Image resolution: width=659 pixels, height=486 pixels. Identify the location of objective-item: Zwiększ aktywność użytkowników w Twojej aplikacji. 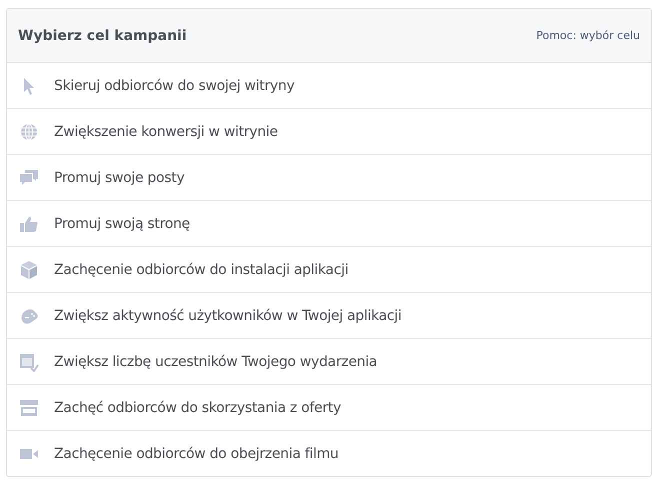
(329, 315).